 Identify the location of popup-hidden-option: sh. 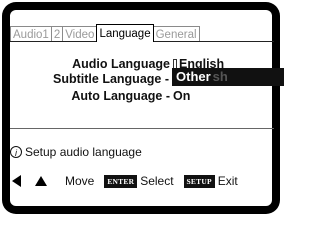
(220, 76).